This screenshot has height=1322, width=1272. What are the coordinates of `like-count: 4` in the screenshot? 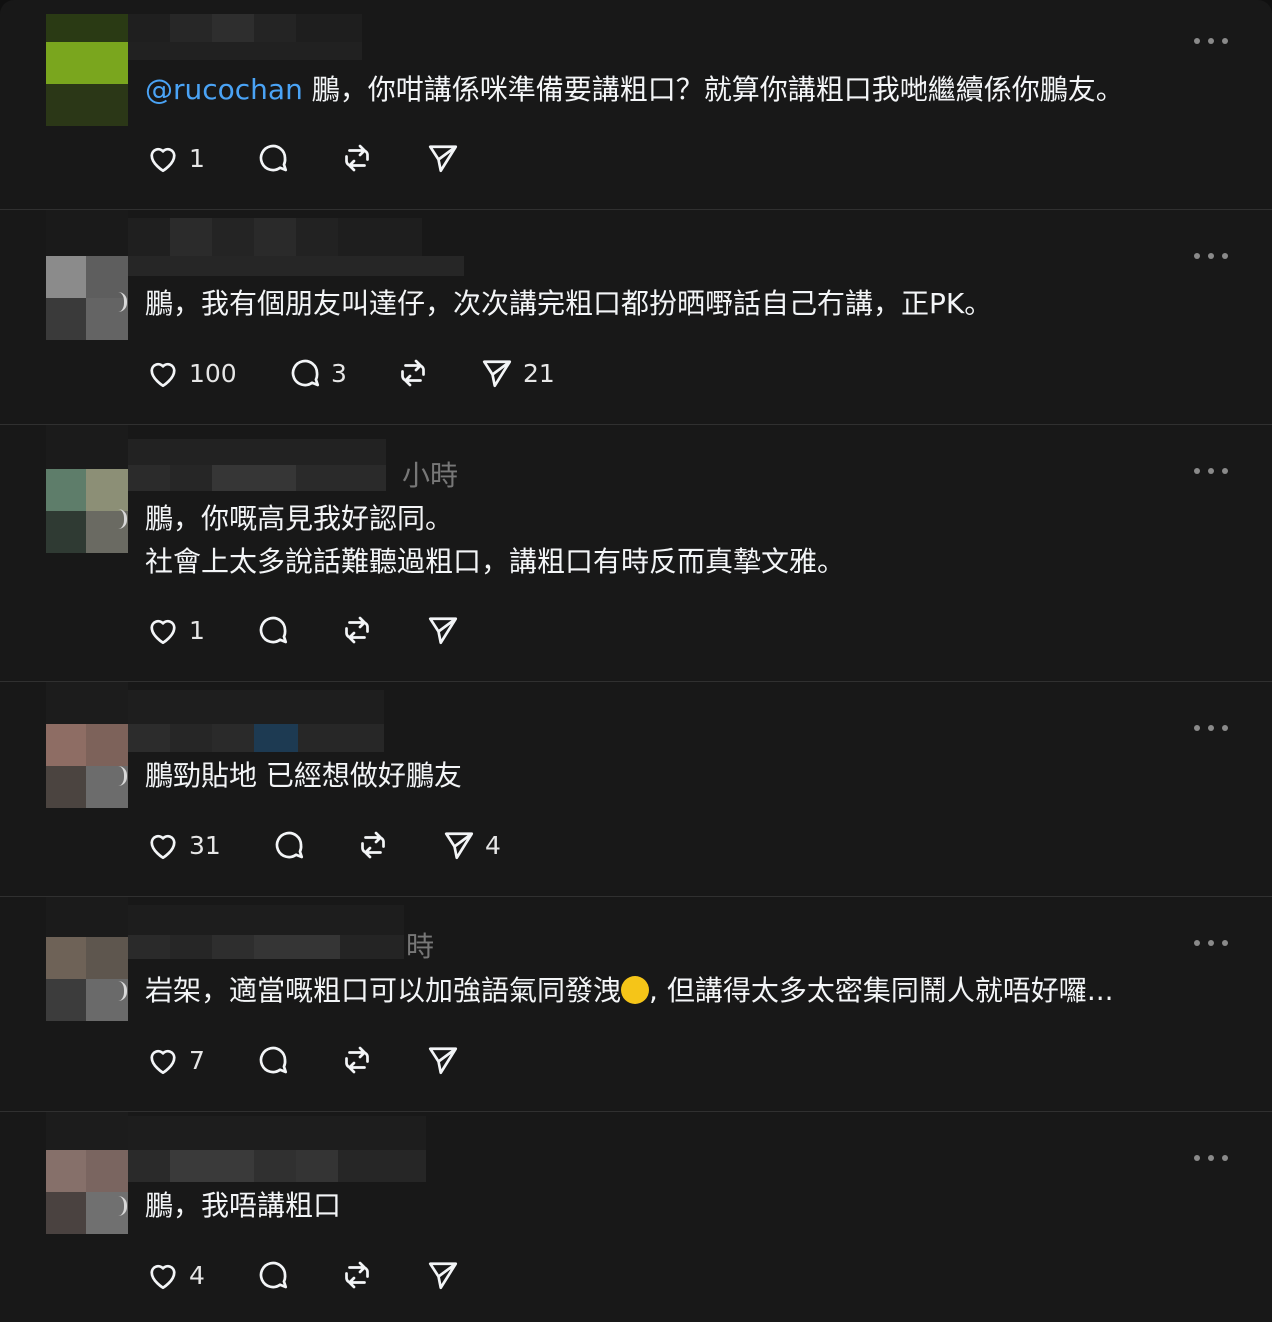 It's located at (197, 1275).